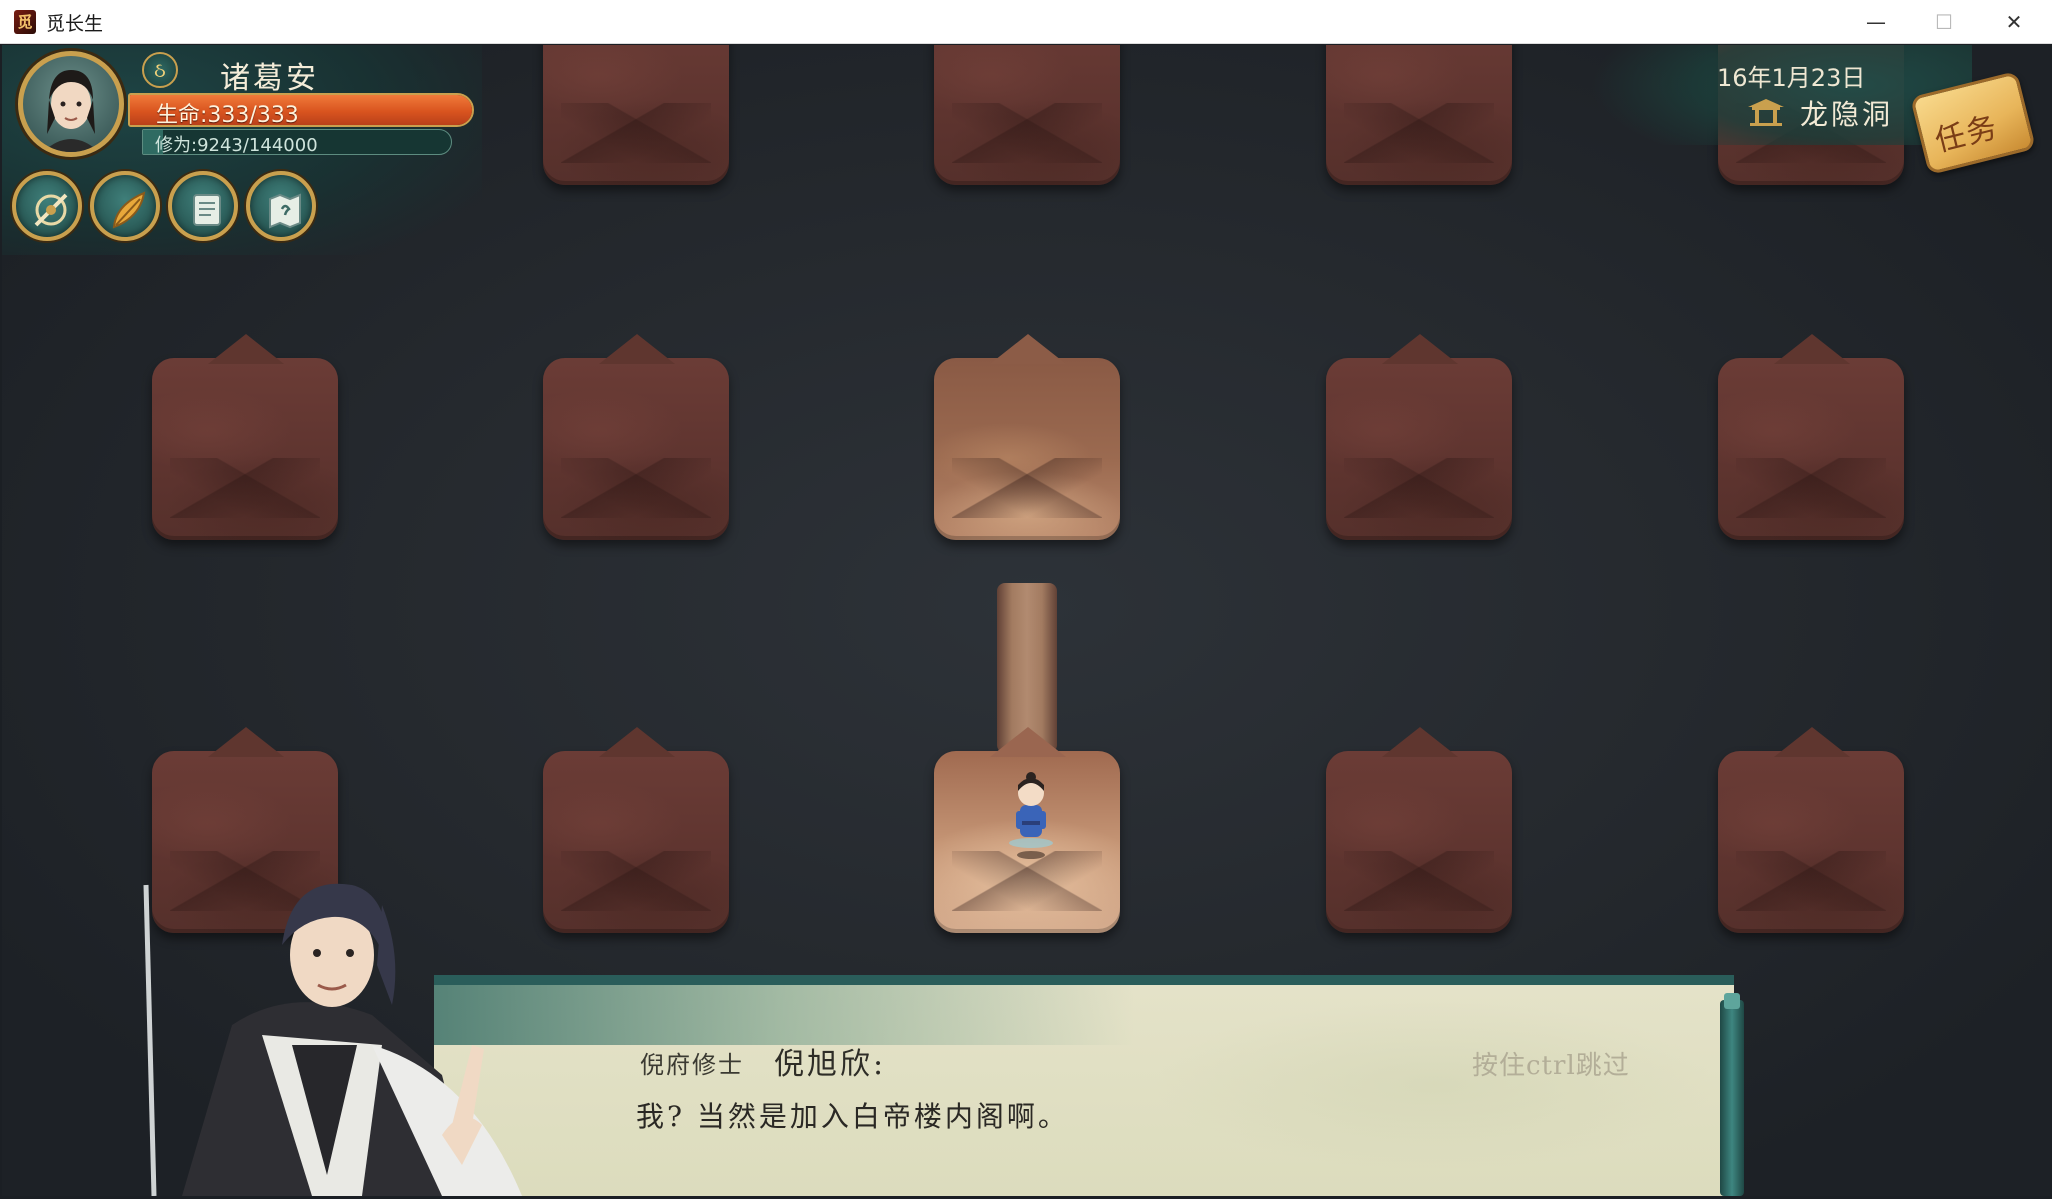 The height and width of the screenshot is (1199, 2052). Describe the element at coordinates (227, 115) in the screenshot. I see `hp-text: 生命:333/333` at that location.